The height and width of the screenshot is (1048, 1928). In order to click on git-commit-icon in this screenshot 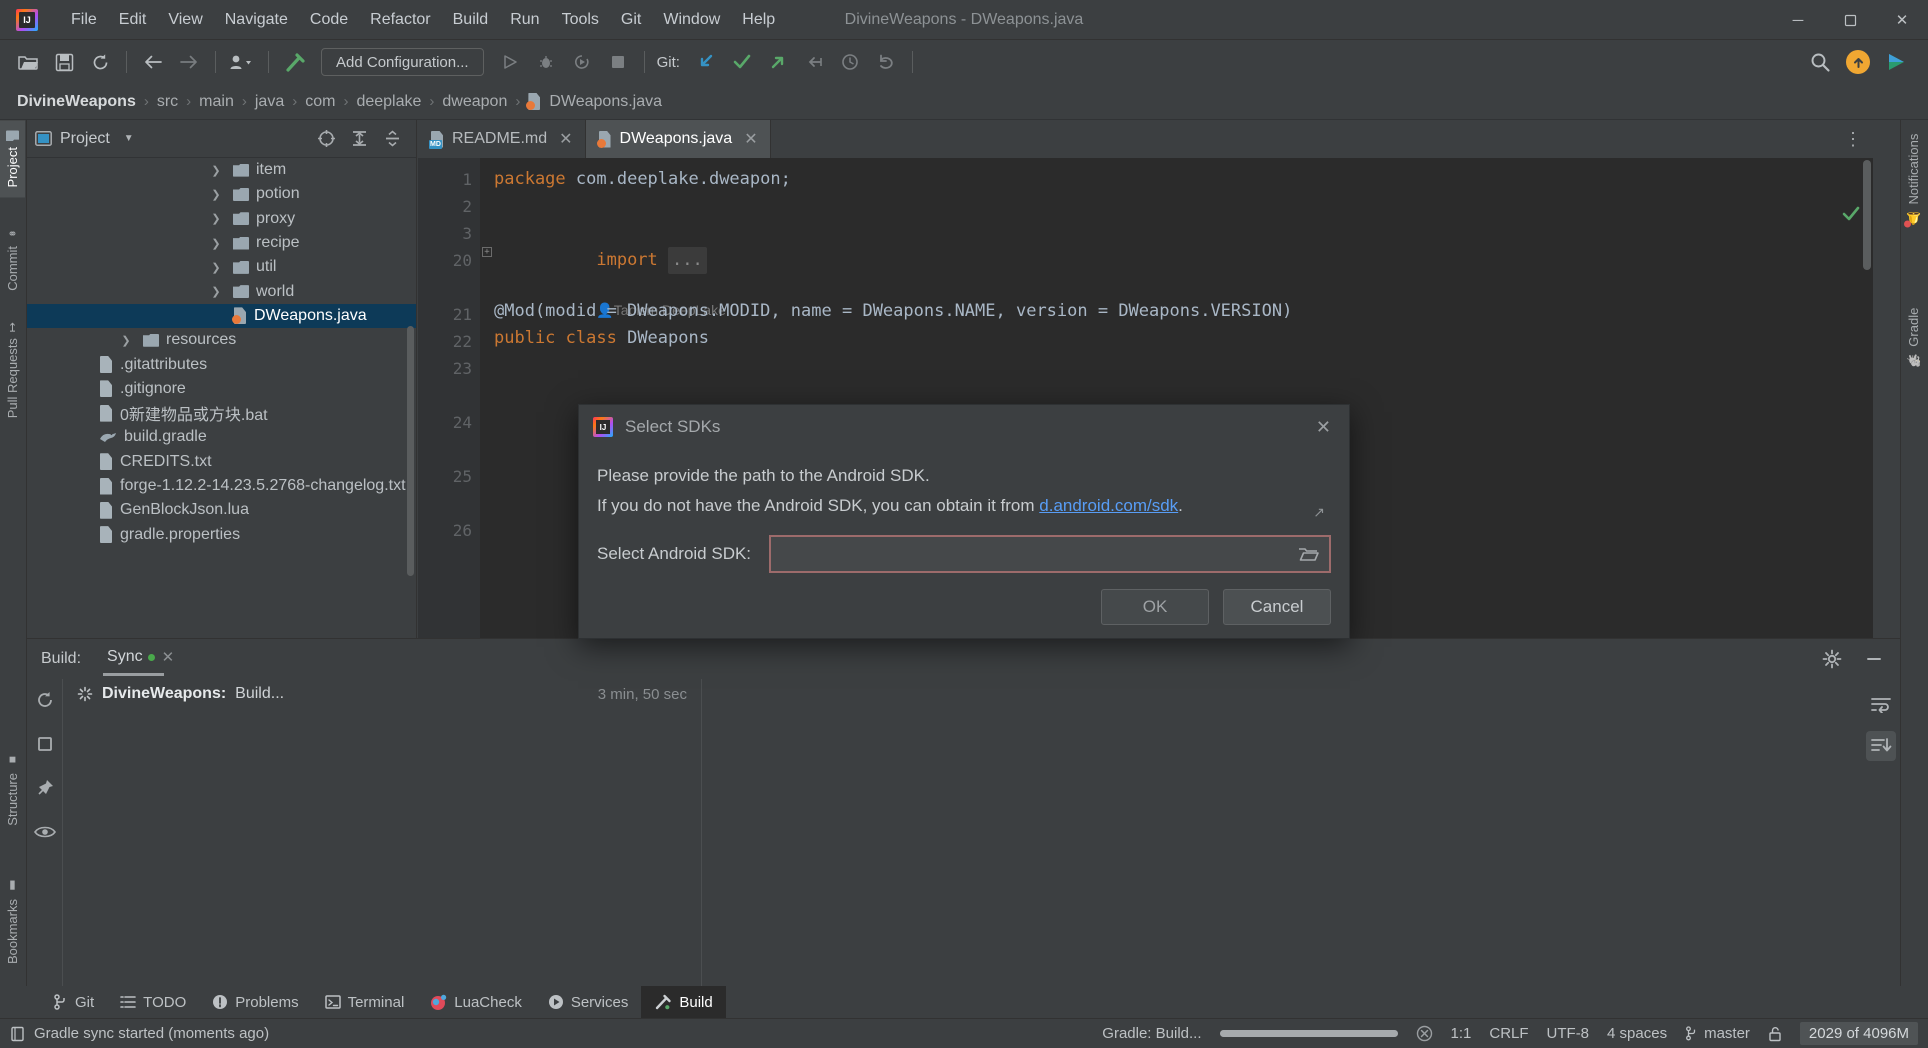, I will do `click(742, 62)`.